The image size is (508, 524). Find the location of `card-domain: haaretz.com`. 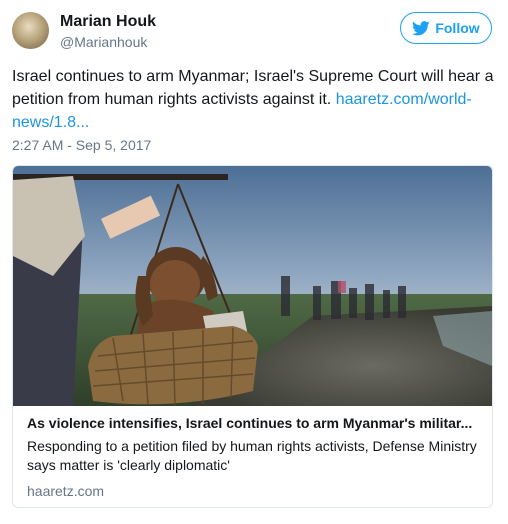

card-domain: haaretz.com is located at coordinates (66, 491).